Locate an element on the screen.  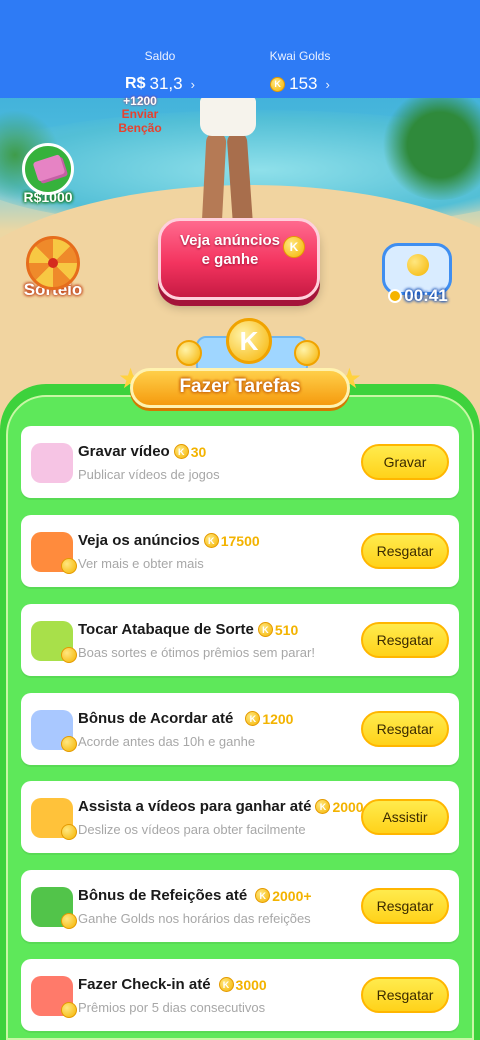
task-title: Tocar Atabaque de Sorte K 510 is located at coordinates (188, 629).